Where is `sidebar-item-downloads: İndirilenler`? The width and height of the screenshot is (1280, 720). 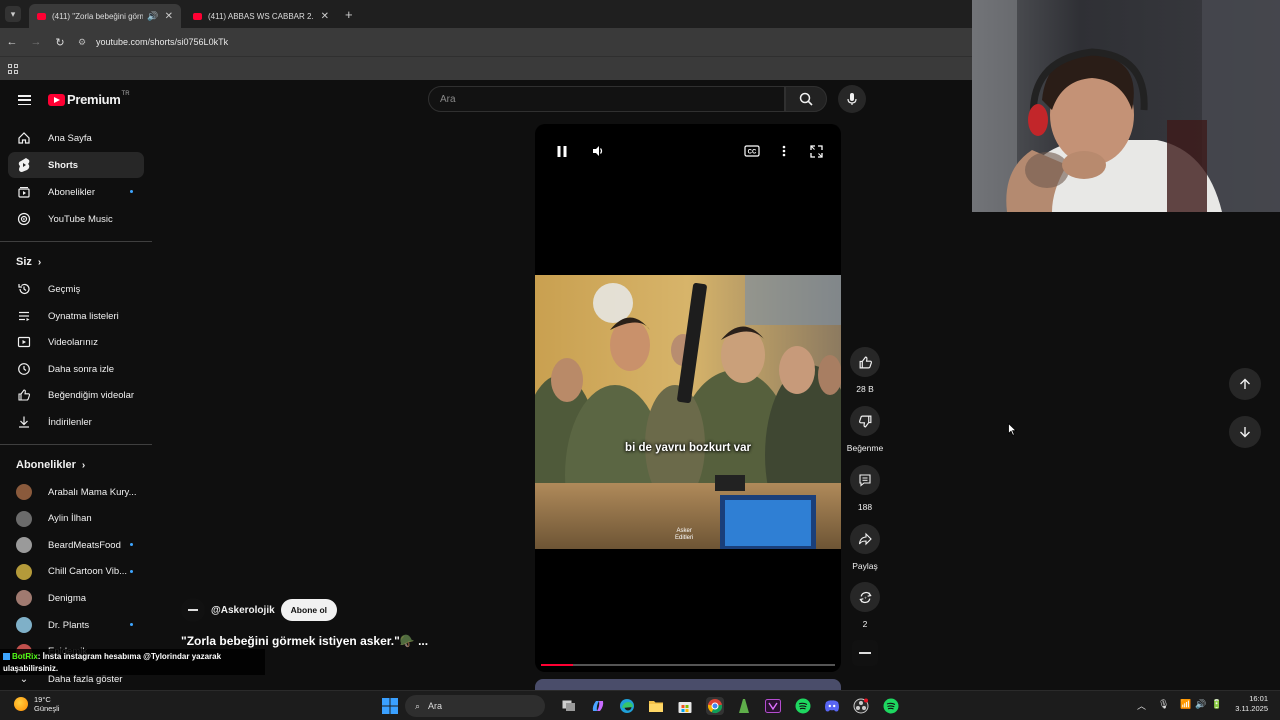 sidebar-item-downloads: İndirilenler is located at coordinates (76, 422).